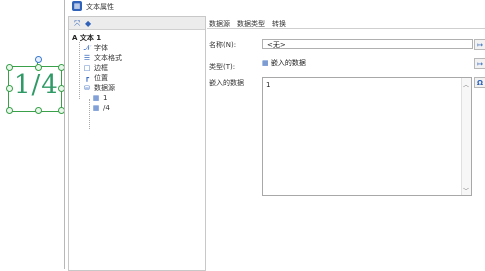  I want to click on collapse-icon: ⤧, so click(77, 24).